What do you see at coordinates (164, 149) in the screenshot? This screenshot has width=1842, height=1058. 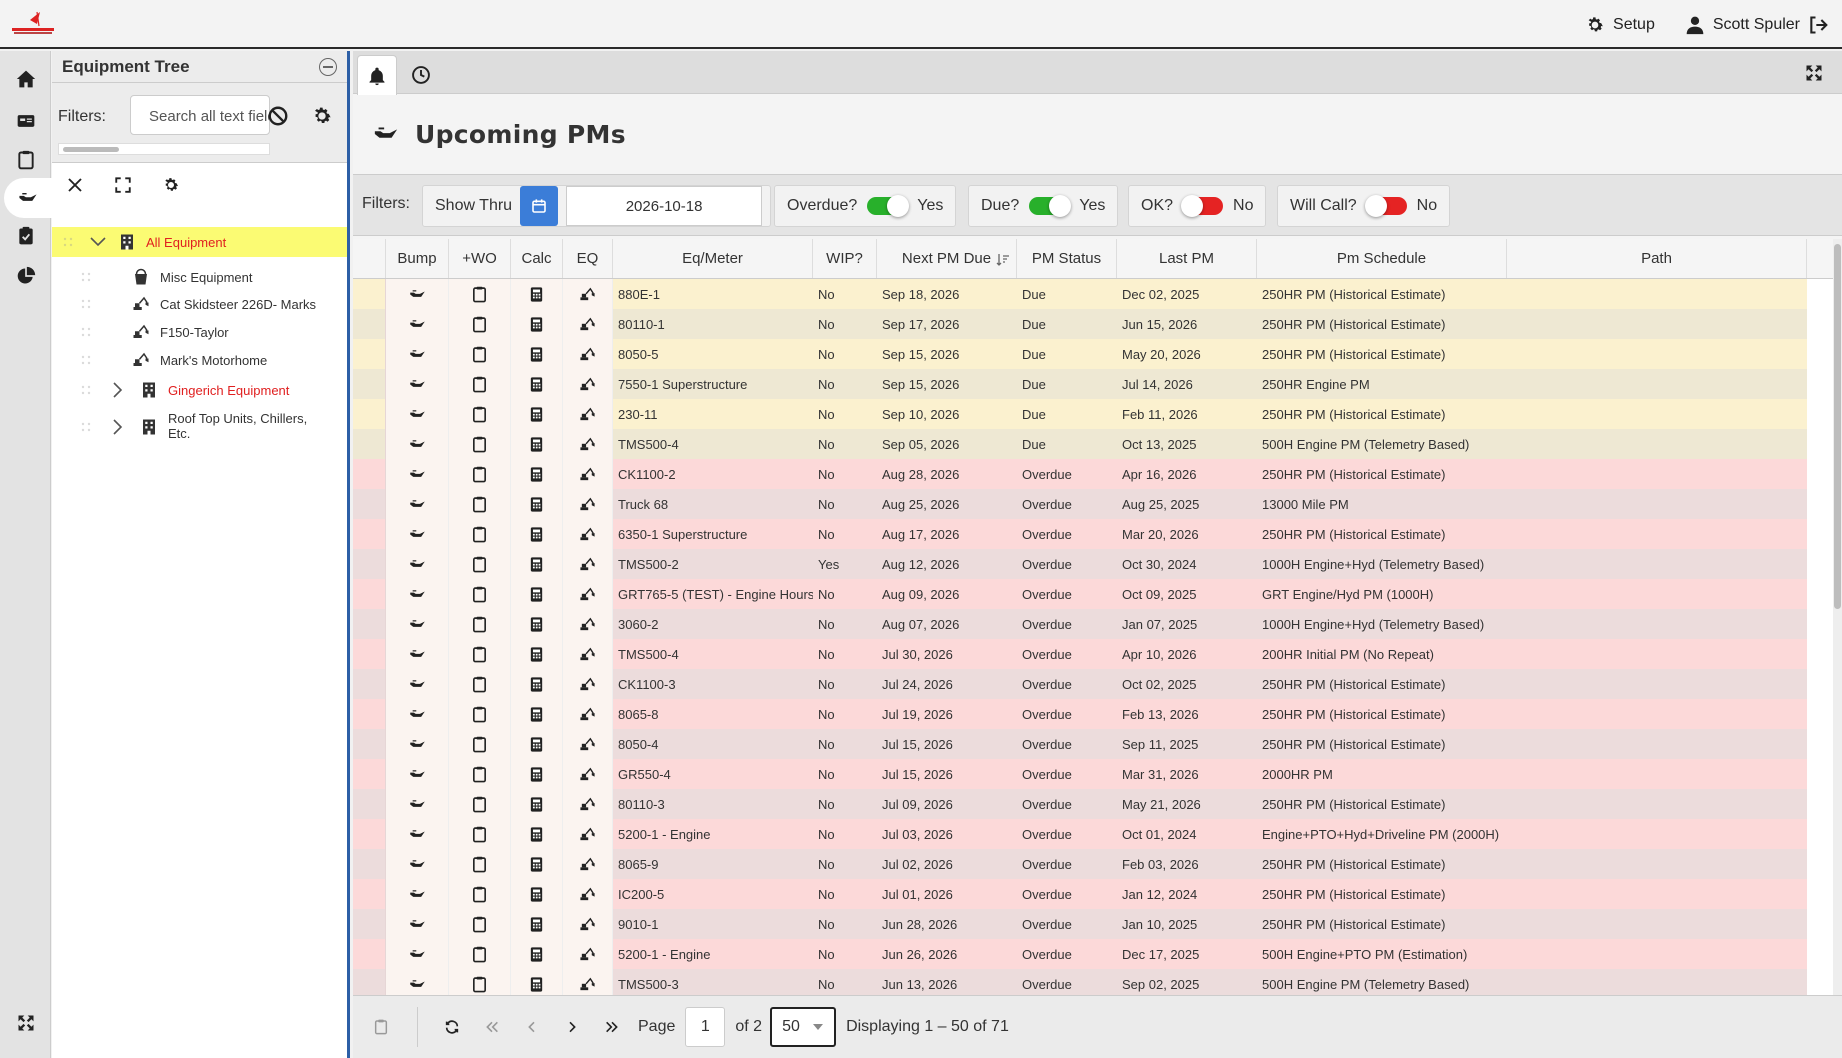 I see `tree-filter-scrollbar` at bounding box center [164, 149].